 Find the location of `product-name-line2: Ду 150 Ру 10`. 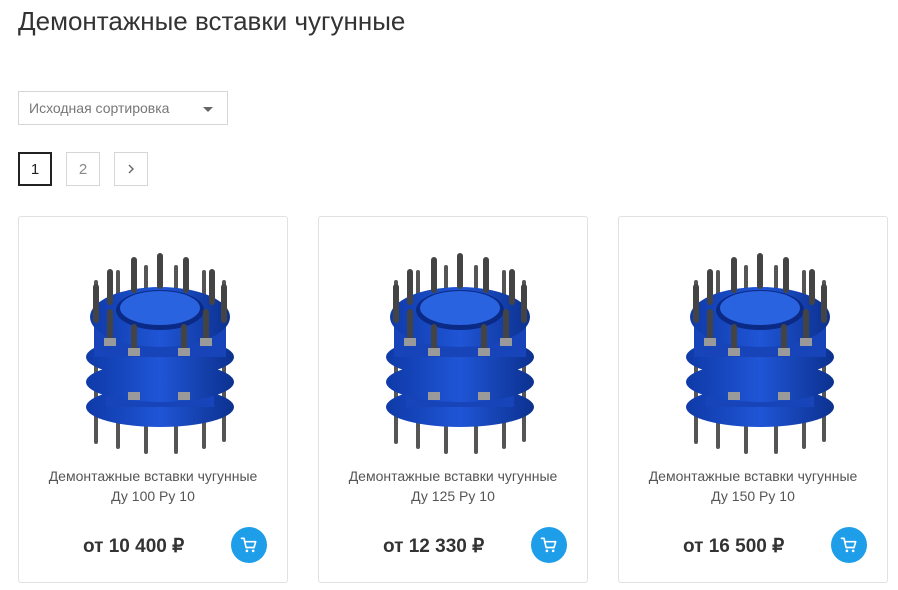

product-name-line2: Ду 150 Ру 10 is located at coordinates (753, 496).